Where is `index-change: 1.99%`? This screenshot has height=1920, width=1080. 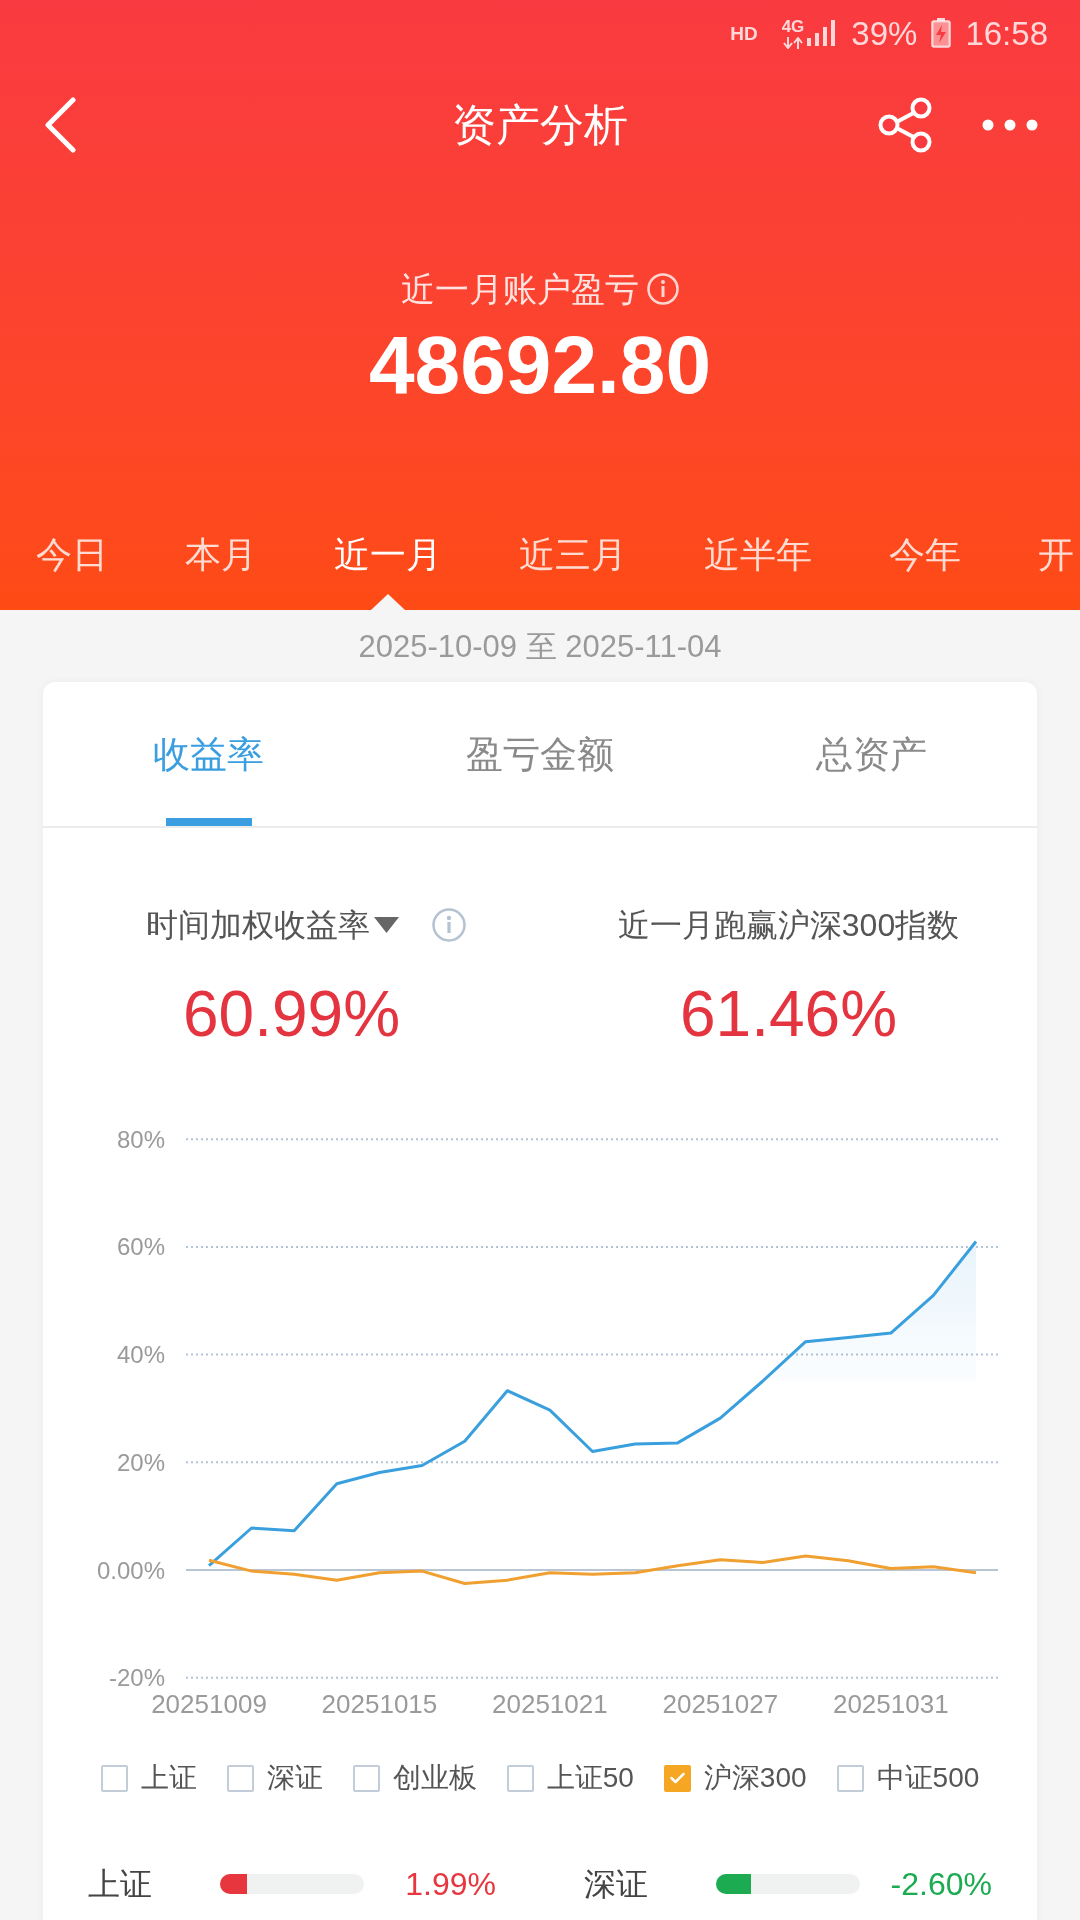 index-change: 1.99% is located at coordinates (450, 1884).